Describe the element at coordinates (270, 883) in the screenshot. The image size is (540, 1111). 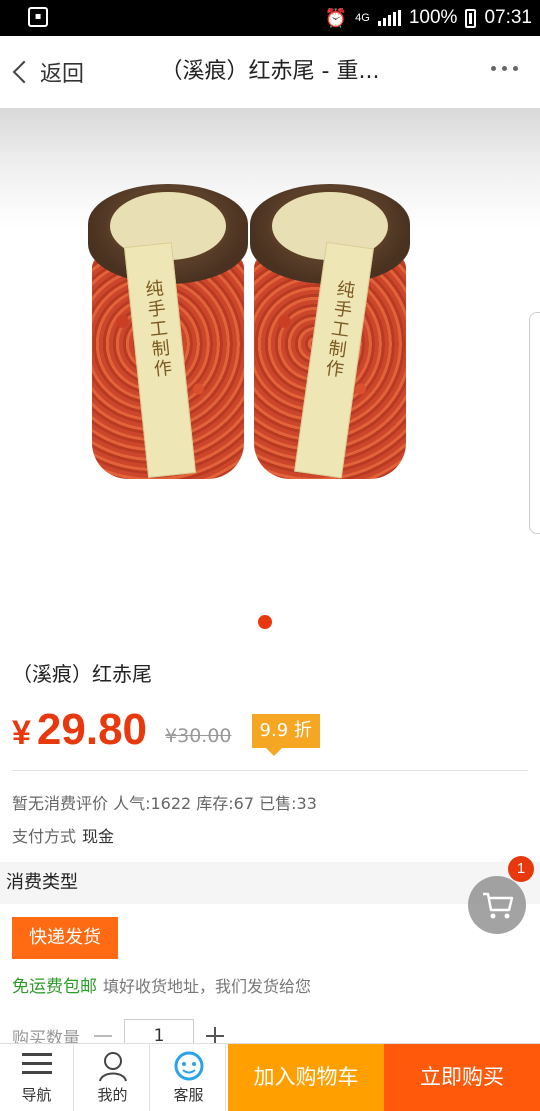
I see `consumption-type-header: 消费类型` at that location.